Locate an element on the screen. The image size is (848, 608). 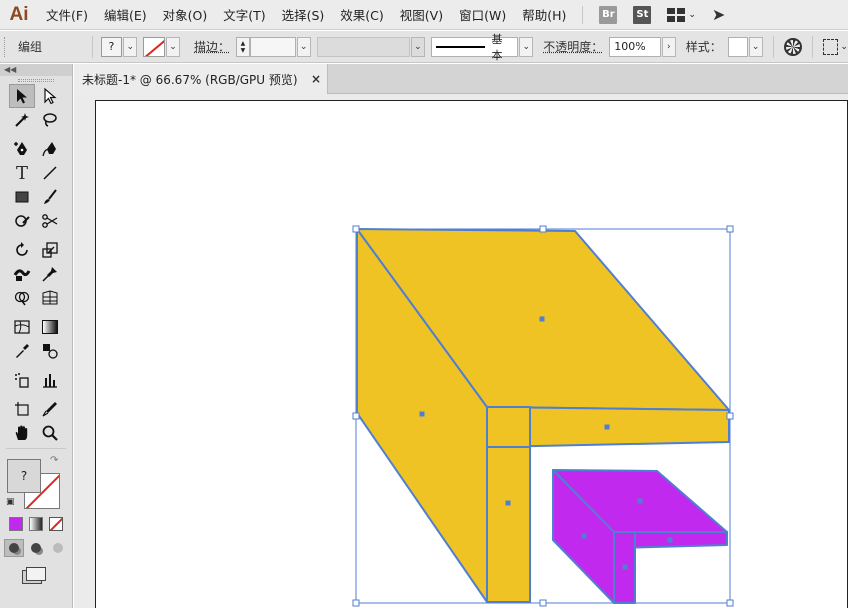
screen-mode-icon is located at coordinates (36, 574).